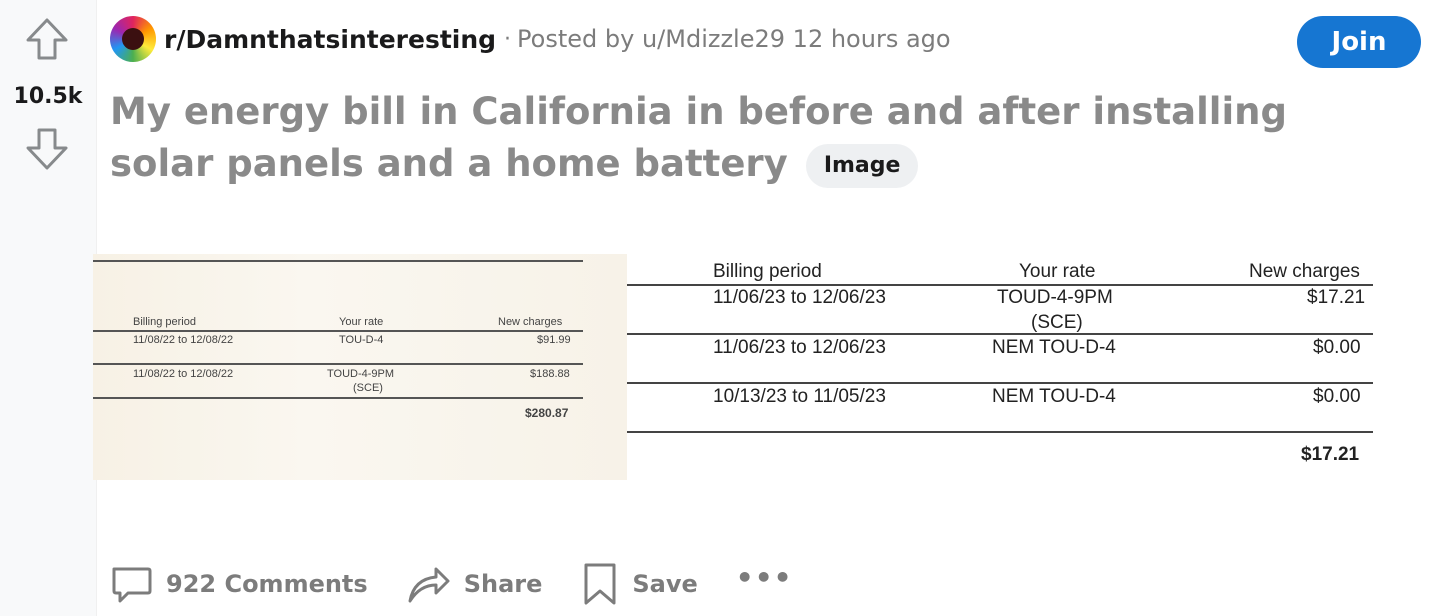 This screenshot has width=1440, height=616. Describe the element at coordinates (1054, 396) in the screenshot. I see `new-row3-rate: NEM TOU-D-4` at that location.